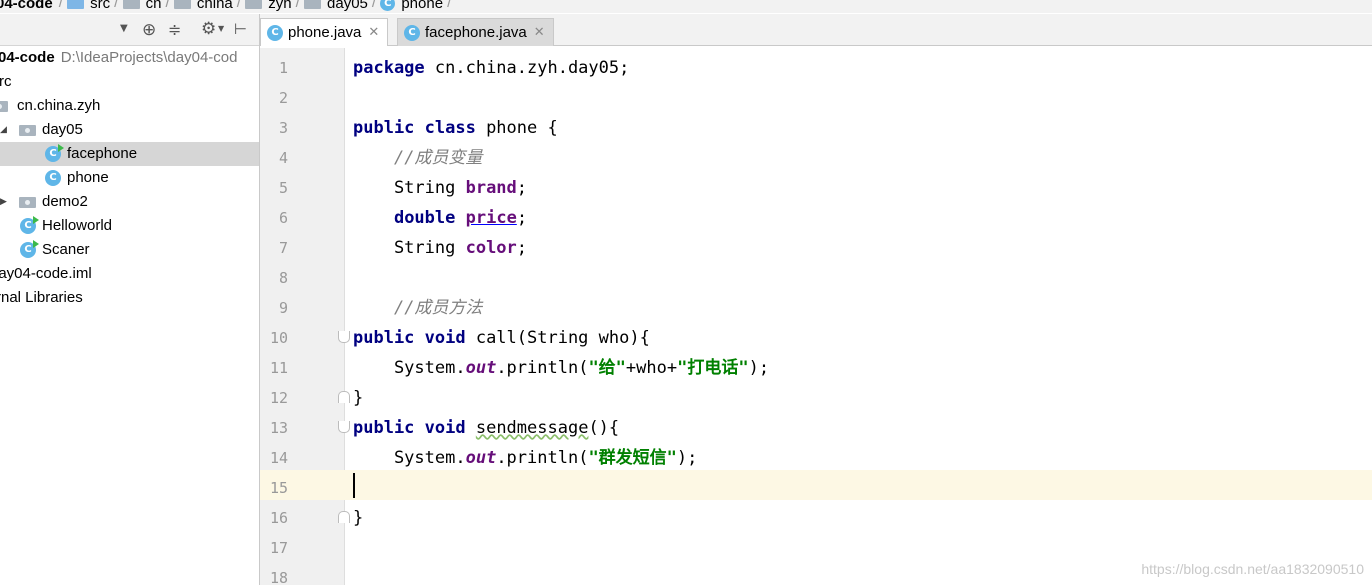 The image size is (1372, 585). I want to click on code-line: String color;, so click(440, 248).